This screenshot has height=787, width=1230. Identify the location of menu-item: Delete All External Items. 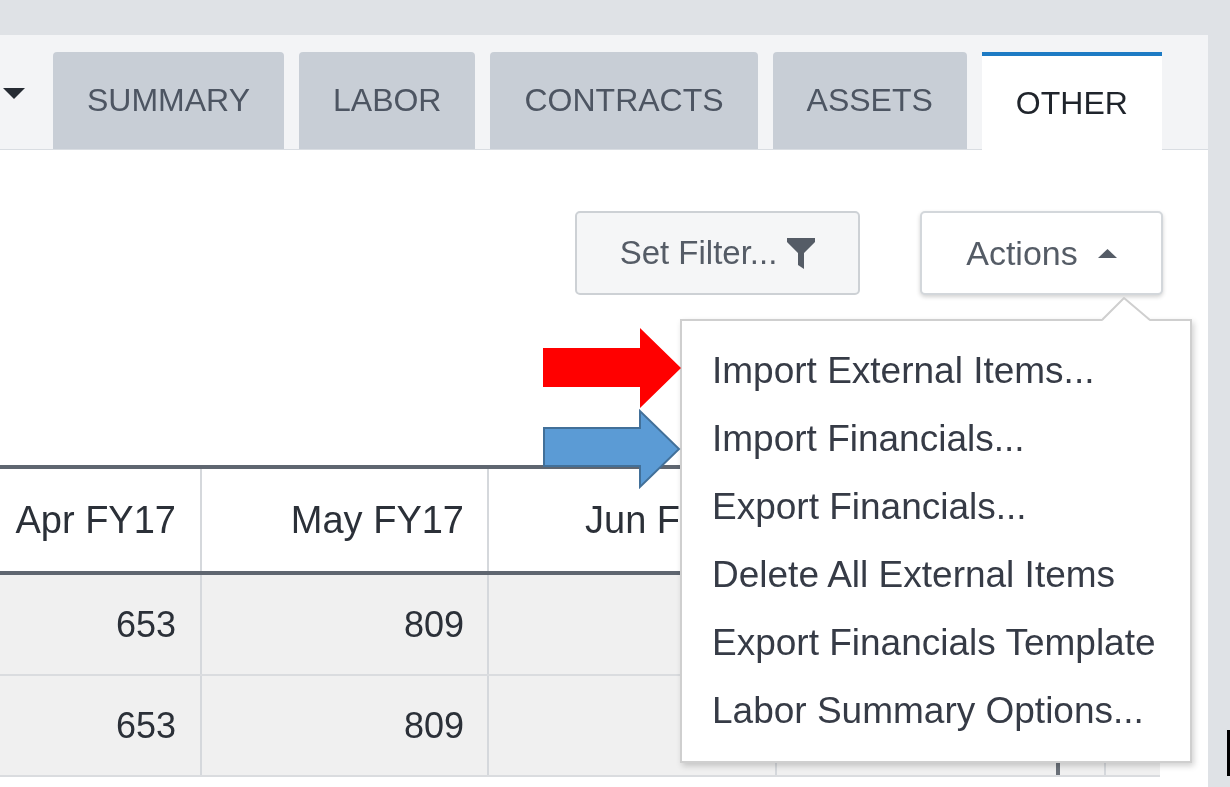
(936, 575).